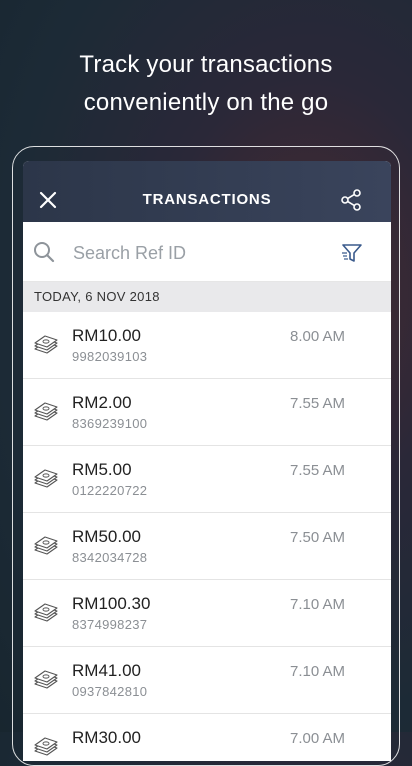  I want to click on search-icon, so click(44, 252).